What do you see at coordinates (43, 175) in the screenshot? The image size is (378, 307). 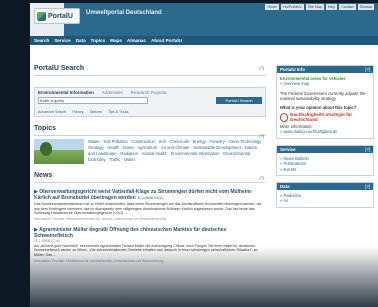 I see `news-title: News` at bounding box center [43, 175].